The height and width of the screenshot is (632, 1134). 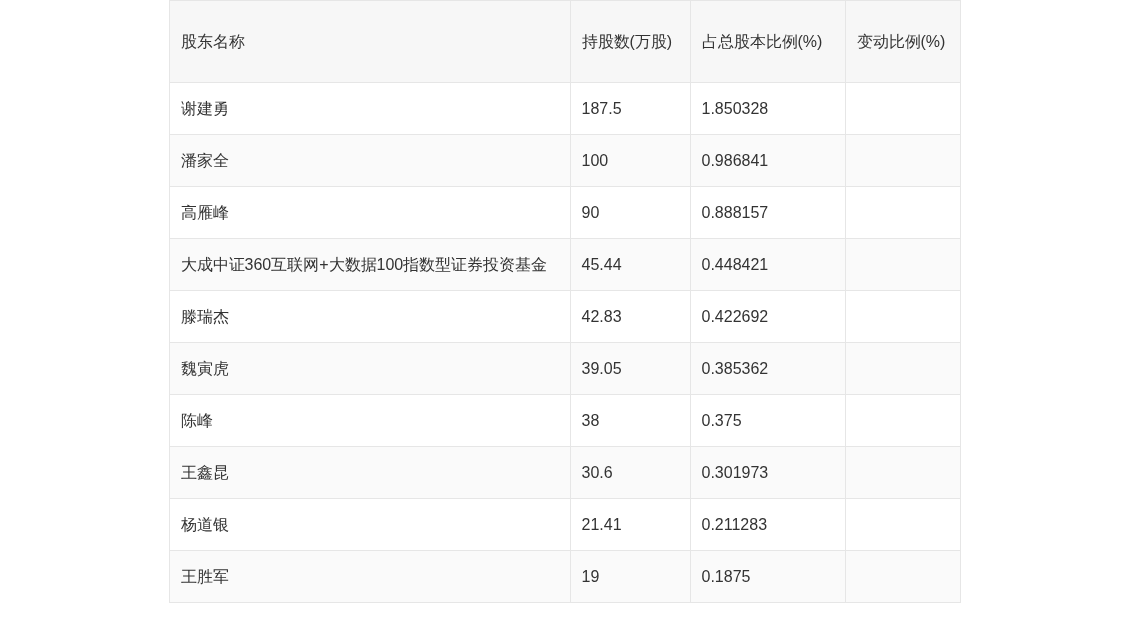 What do you see at coordinates (369, 576) in the screenshot?
I see `table-cell: 王胜军` at bounding box center [369, 576].